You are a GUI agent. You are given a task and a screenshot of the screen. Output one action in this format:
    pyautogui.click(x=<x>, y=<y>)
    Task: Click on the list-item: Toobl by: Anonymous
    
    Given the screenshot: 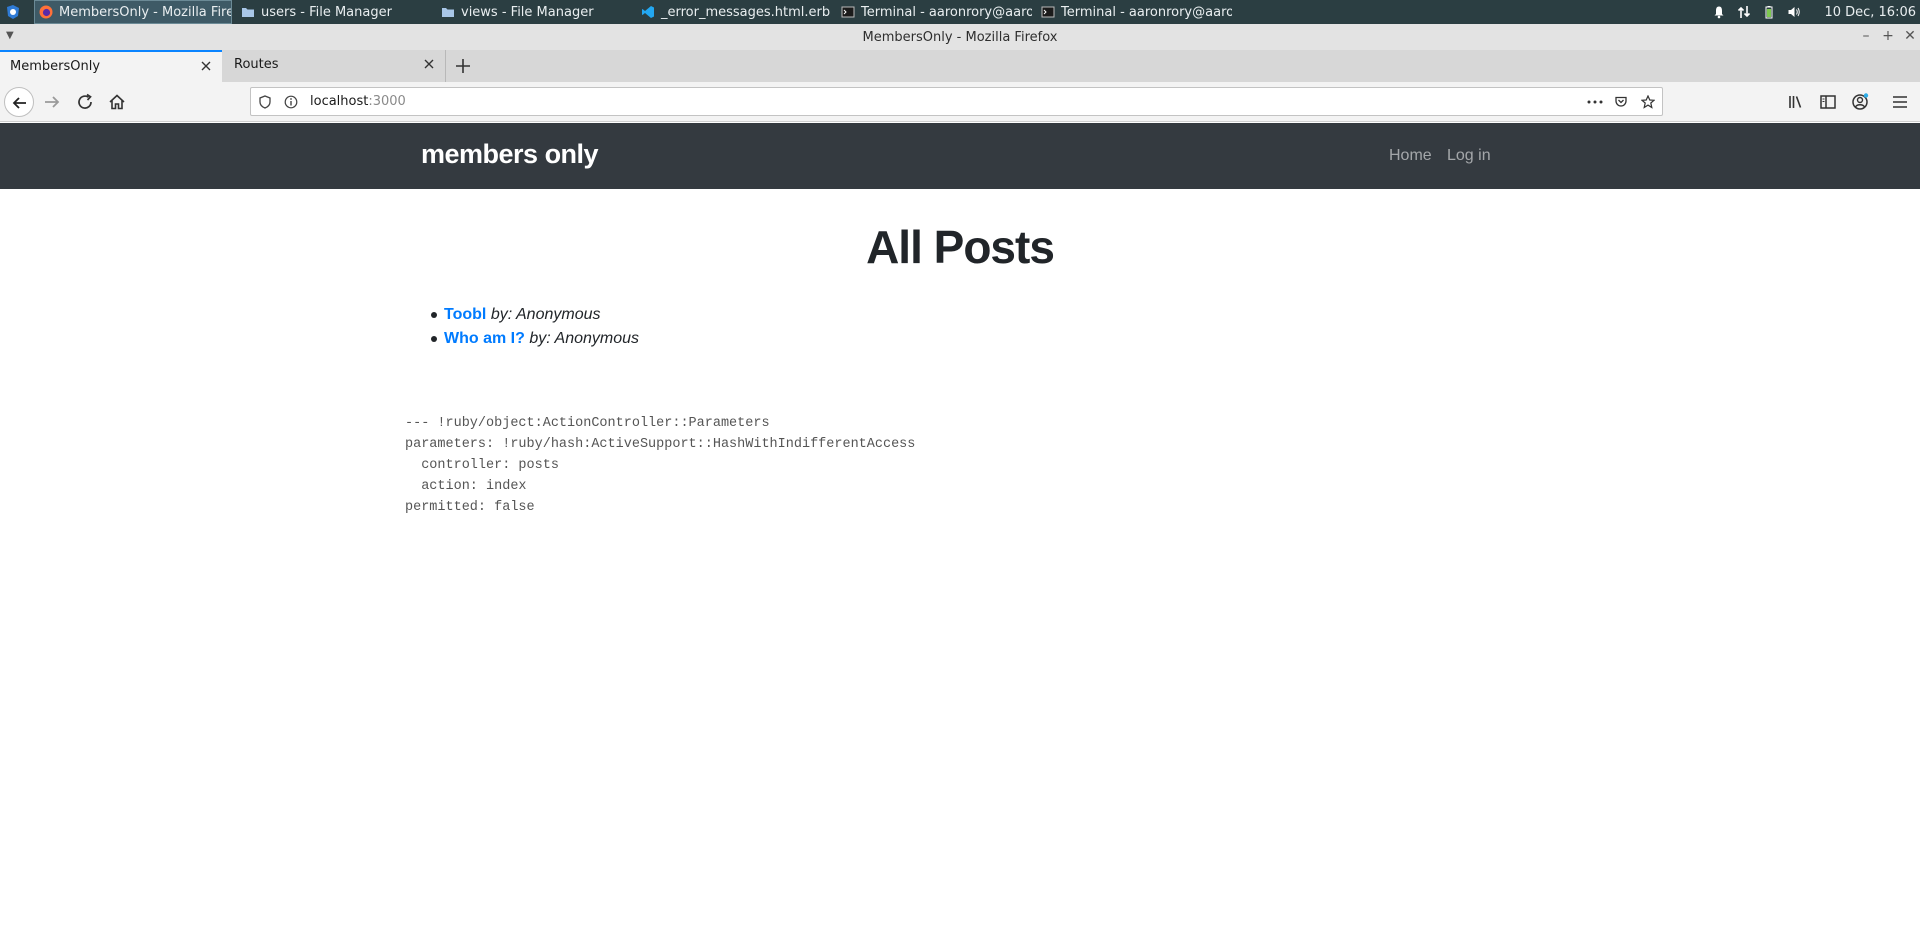 What is the action you would take?
    pyautogui.click(x=534, y=315)
    